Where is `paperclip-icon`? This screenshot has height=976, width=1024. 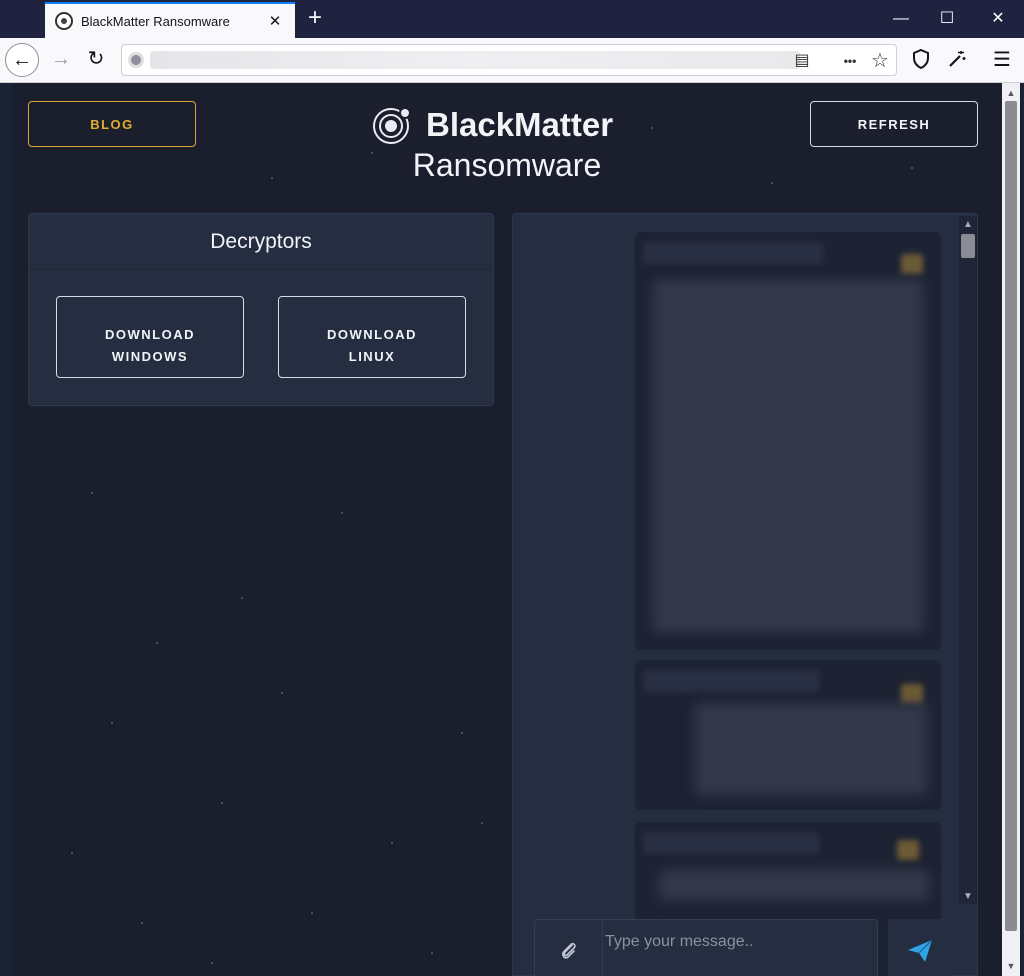 paperclip-icon is located at coordinates (569, 949).